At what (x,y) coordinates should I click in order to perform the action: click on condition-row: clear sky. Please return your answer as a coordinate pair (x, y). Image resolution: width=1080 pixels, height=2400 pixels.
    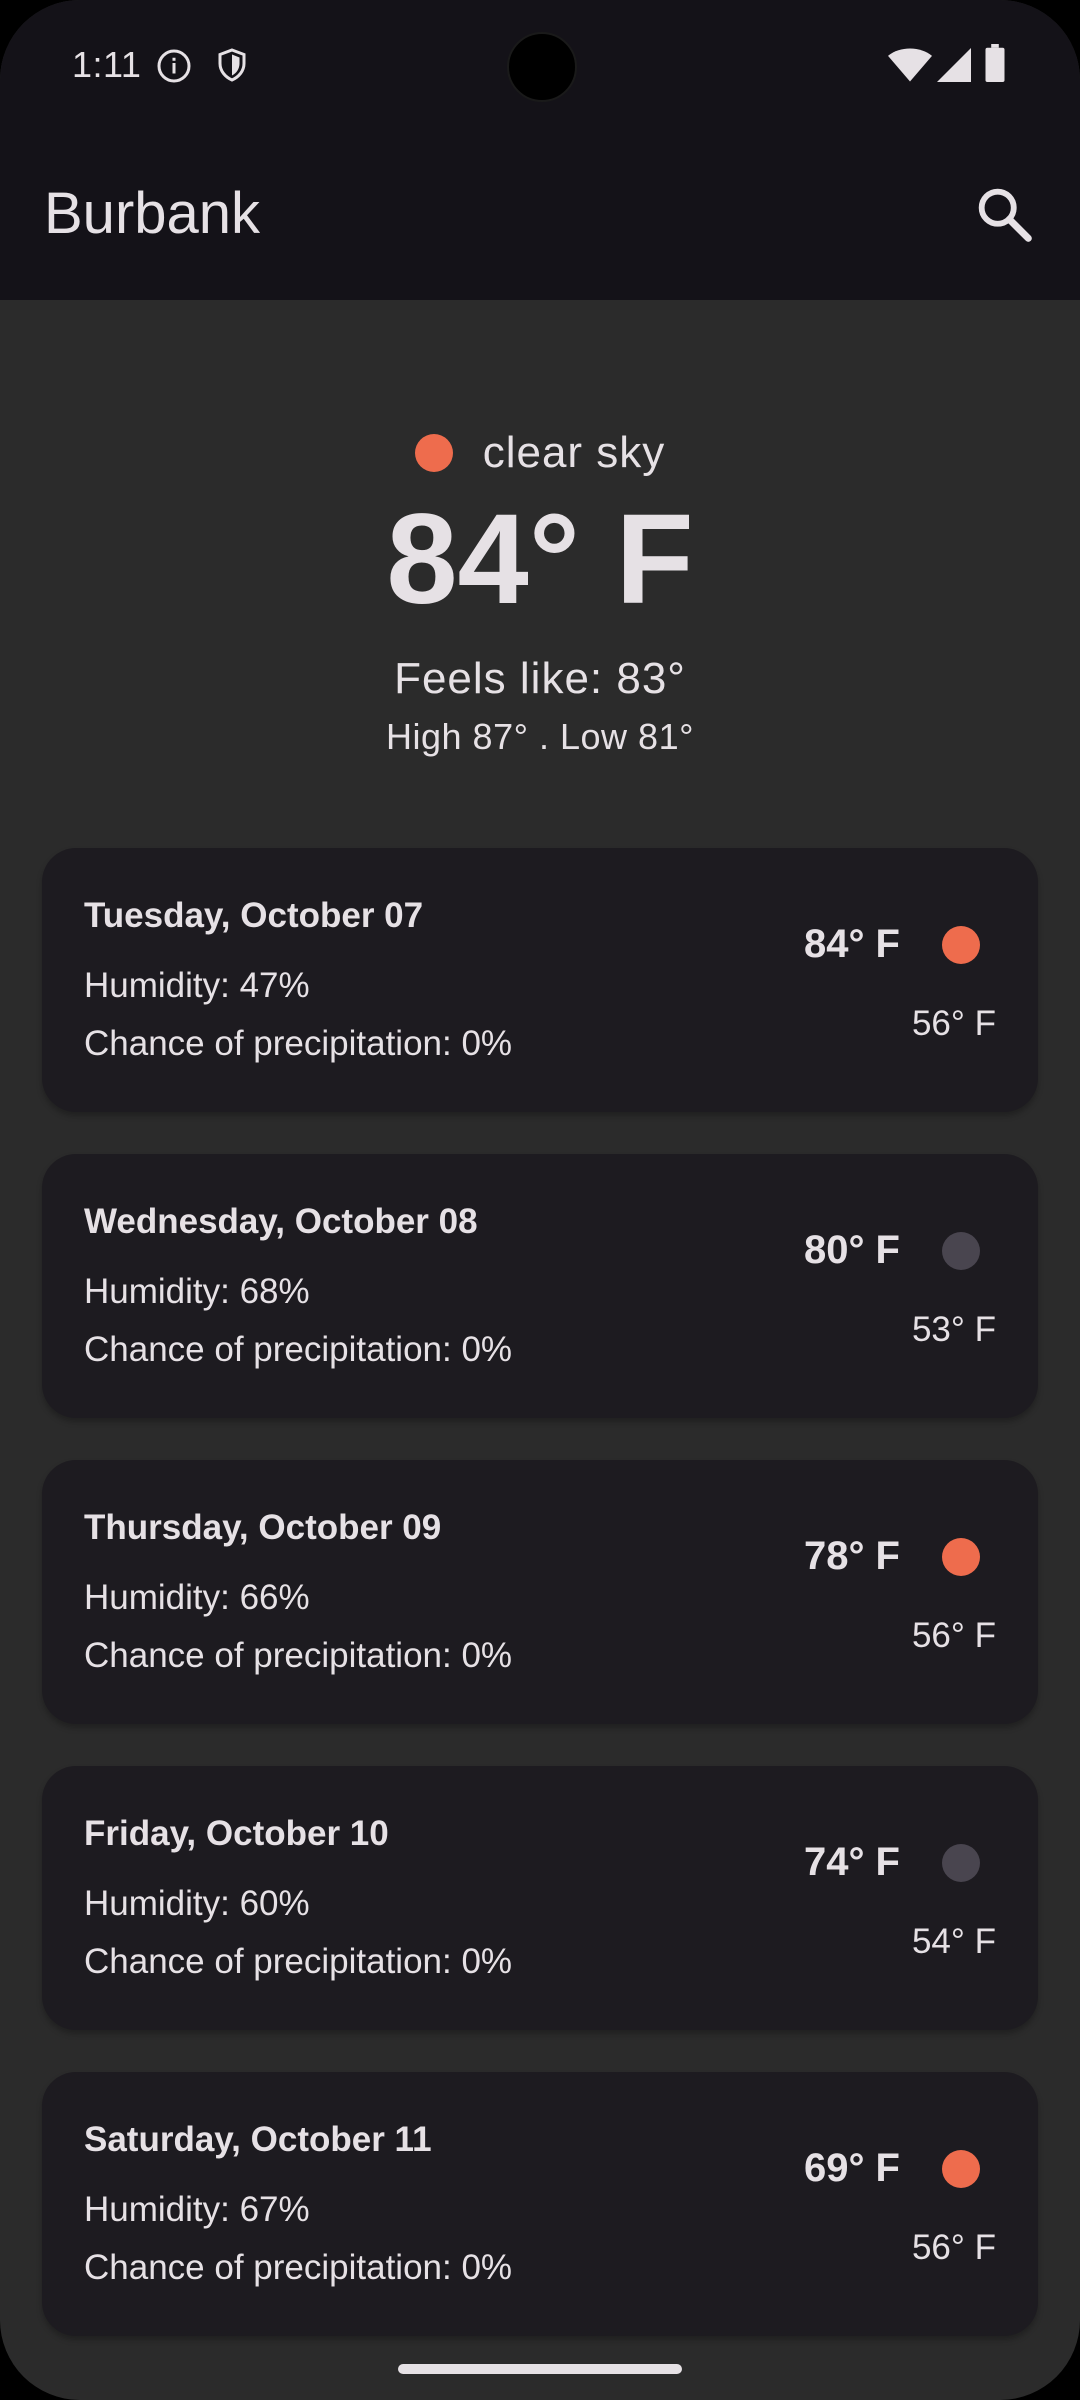
    Looking at the image, I should click on (540, 458).